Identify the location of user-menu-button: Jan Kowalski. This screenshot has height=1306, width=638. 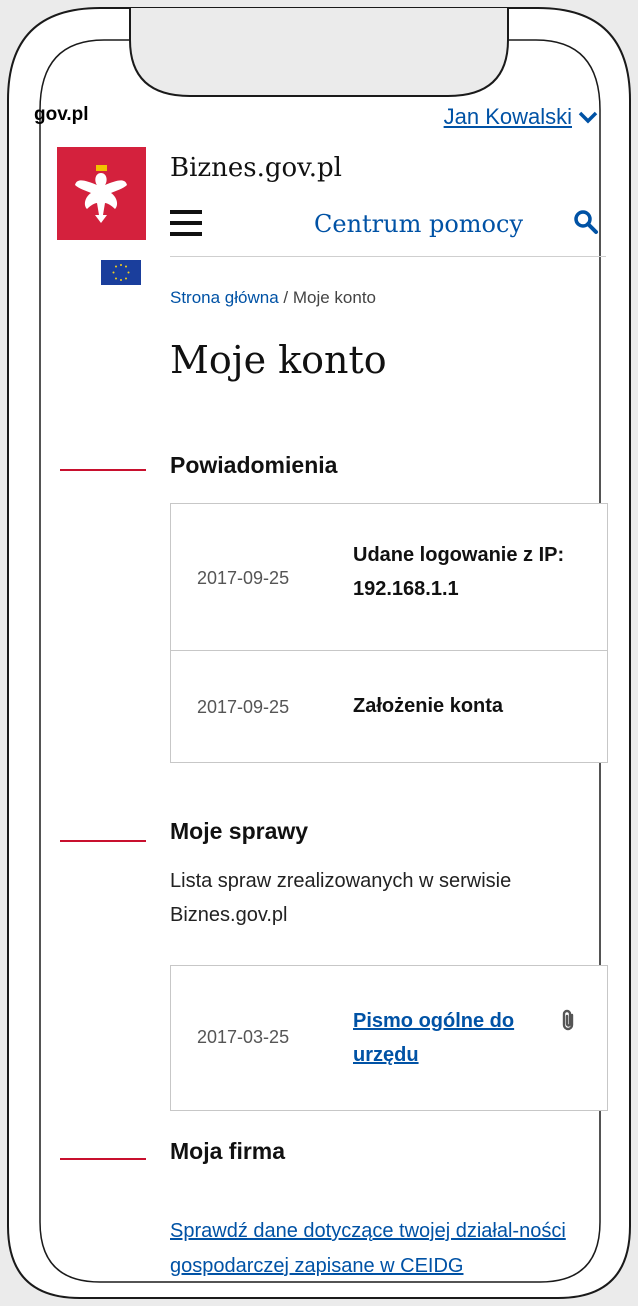
(521, 117).